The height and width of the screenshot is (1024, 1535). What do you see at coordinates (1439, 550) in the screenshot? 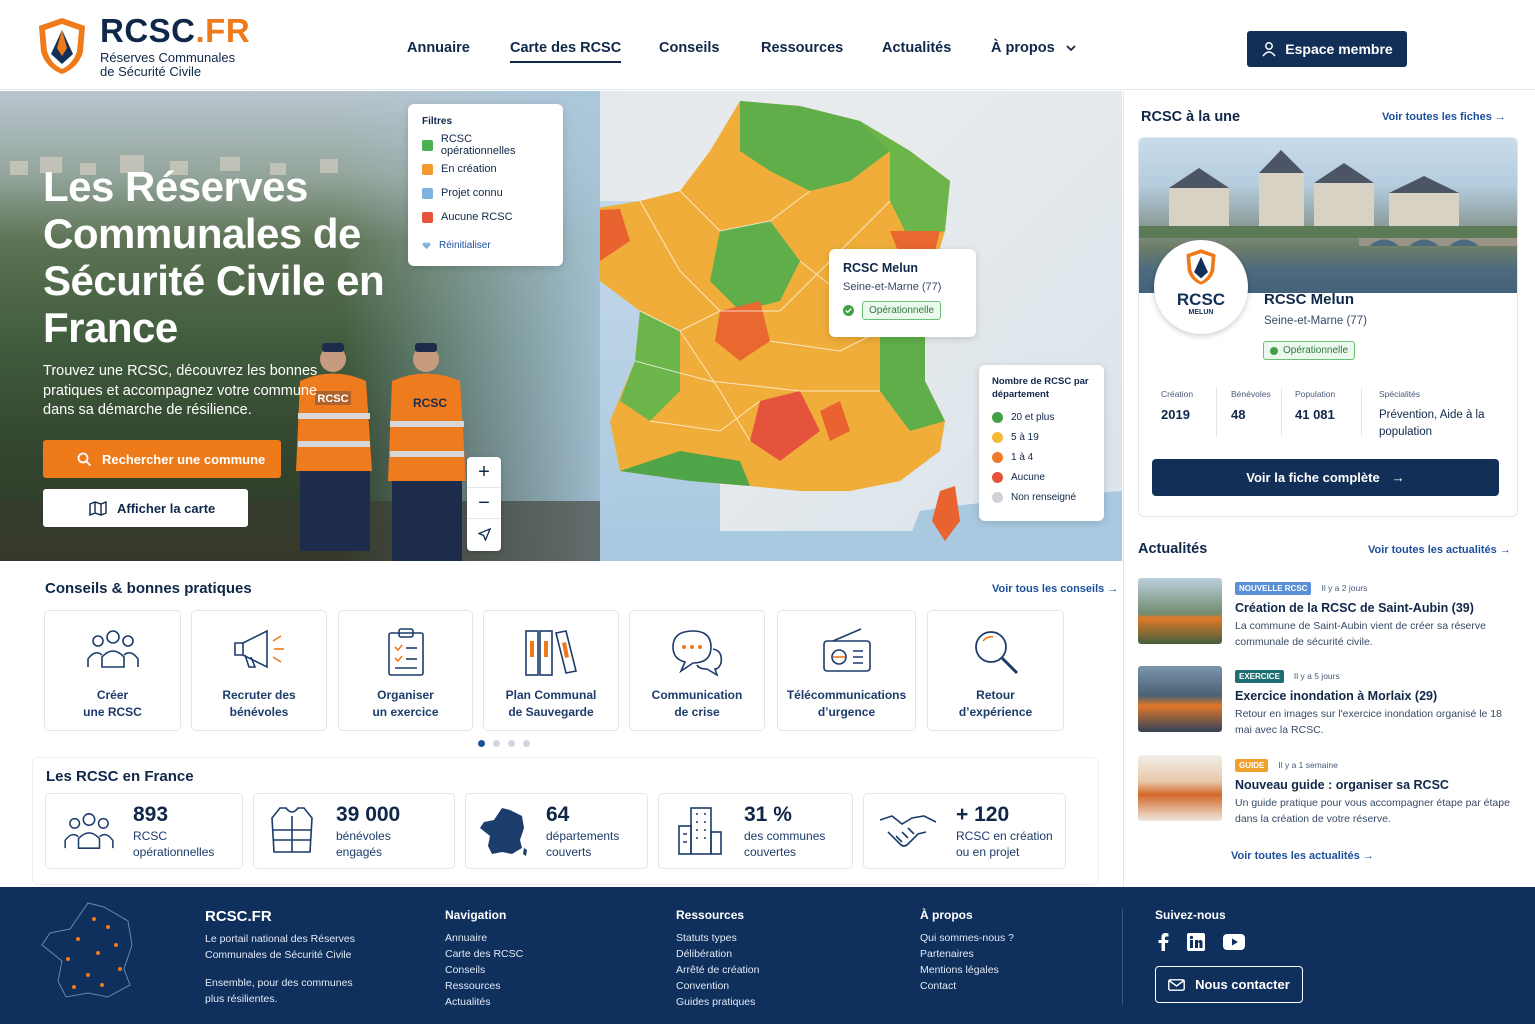
I see `see-all-news-link: Voir toutes les actualités →` at bounding box center [1439, 550].